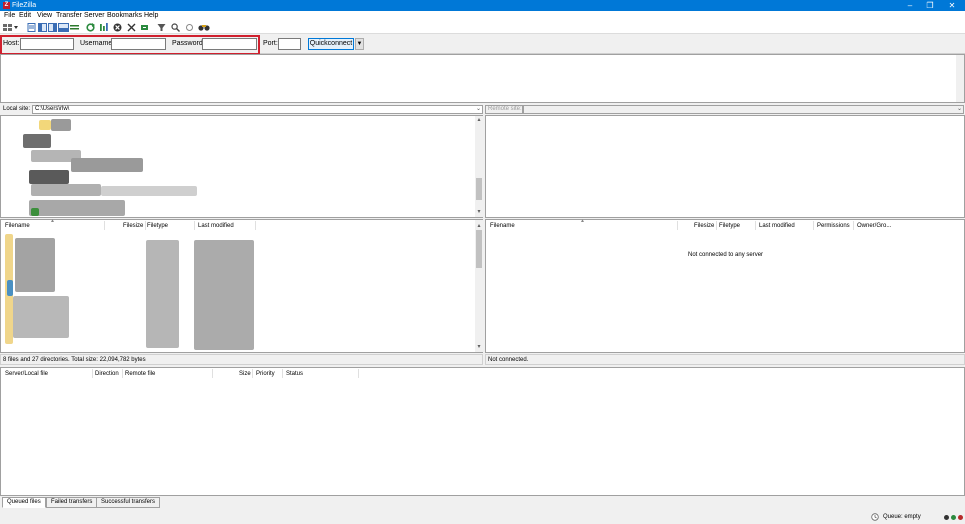  Describe the element at coordinates (331, 44) in the screenshot. I see `quickconnect-button: Quickconnect` at that location.